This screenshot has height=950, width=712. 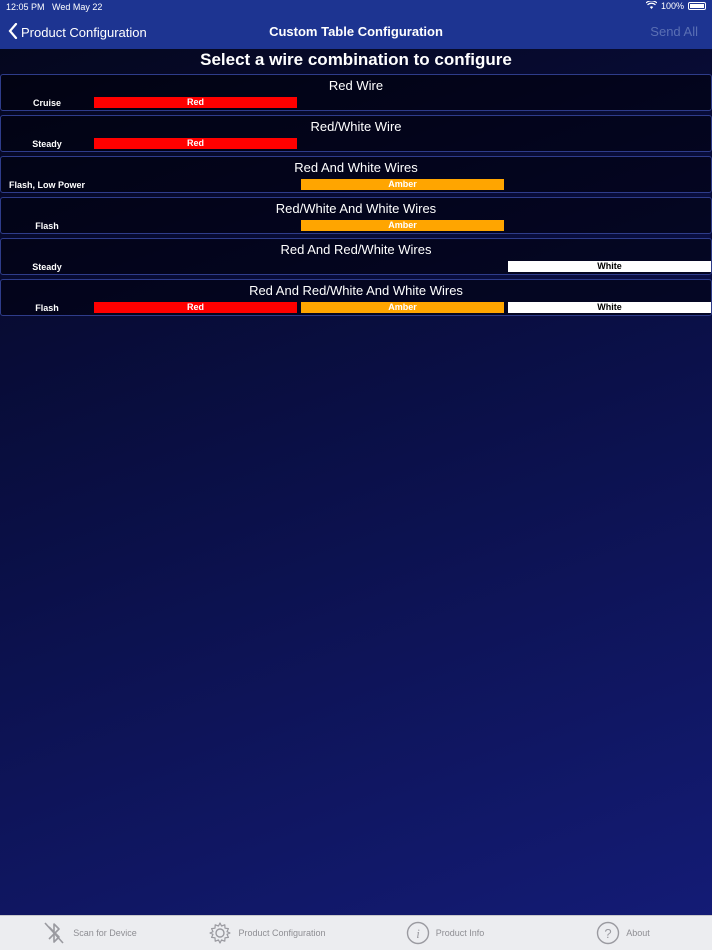 What do you see at coordinates (54, 7) in the screenshot?
I see `status-time: 12:05 PM Wed May 22` at bounding box center [54, 7].